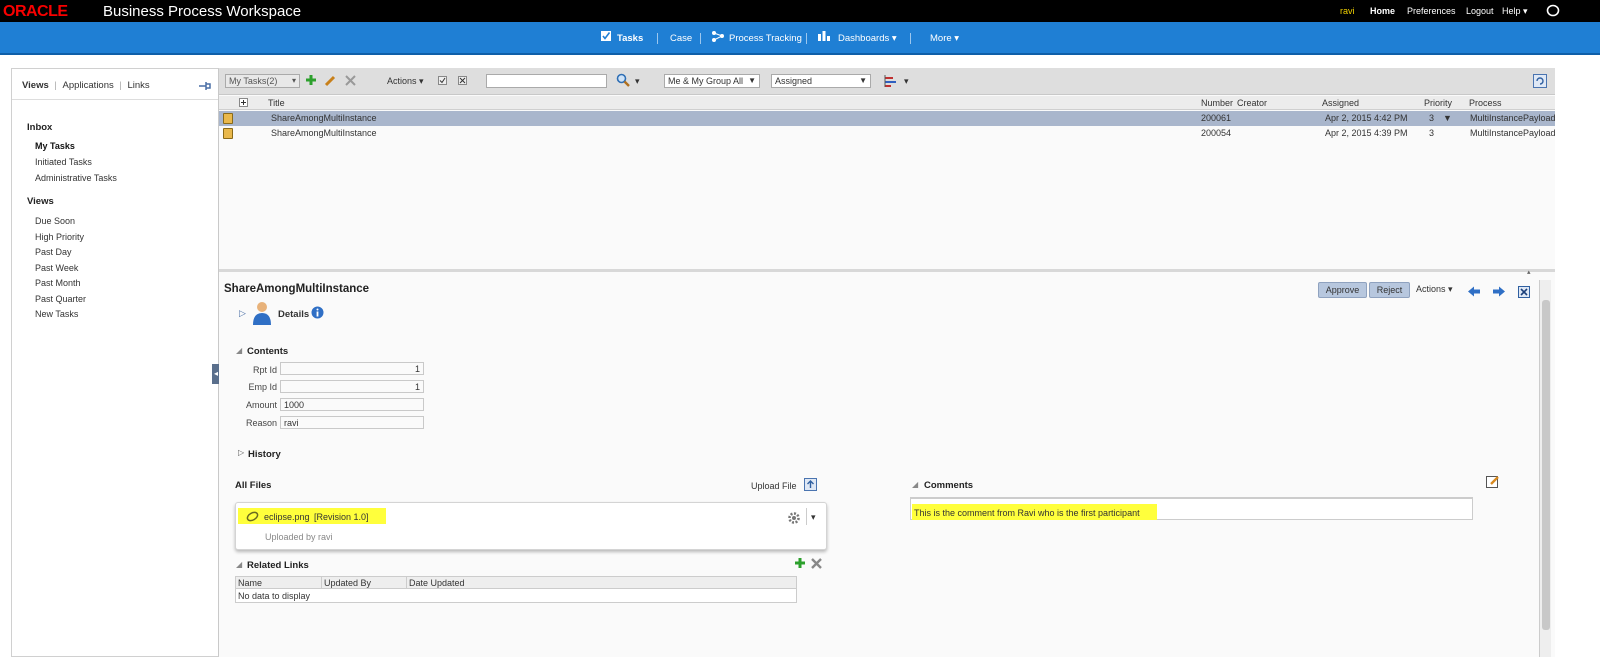  What do you see at coordinates (1438, 103) in the screenshot?
I see `col-priority: Priority` at bounding box center [1438, 103].